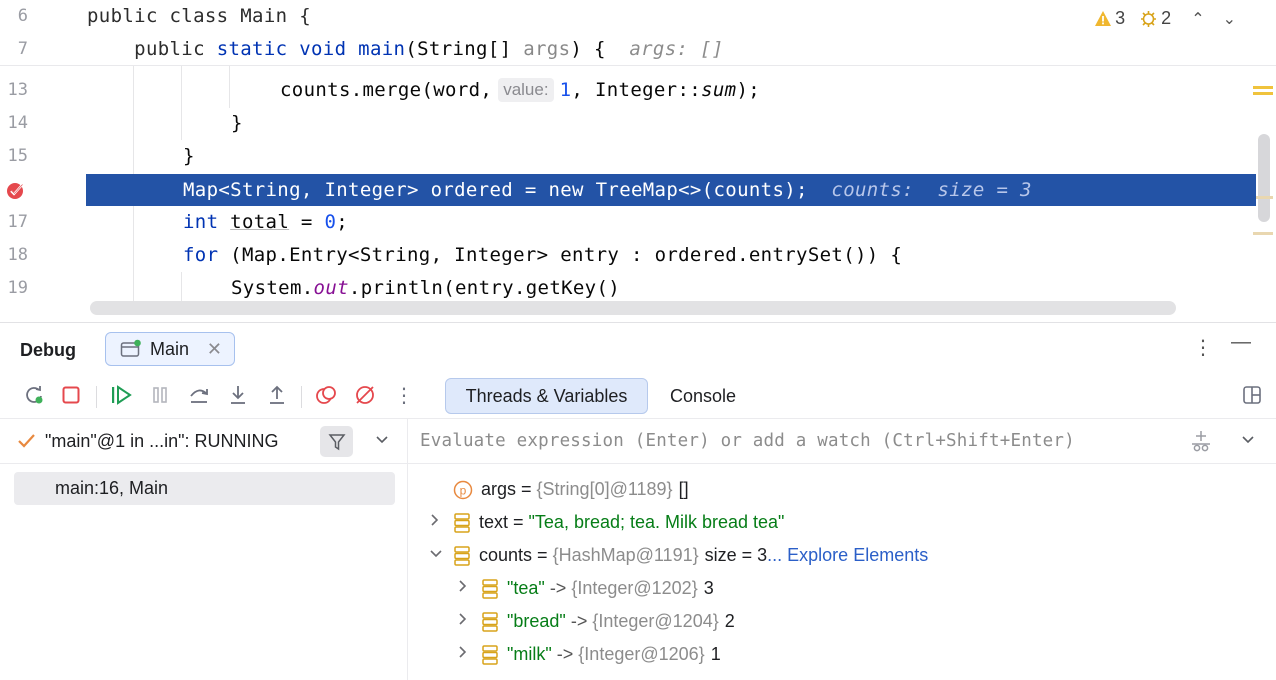 The image size is (1276, 680). I want to click on horizontal-scrollbar, so click(633, 308).